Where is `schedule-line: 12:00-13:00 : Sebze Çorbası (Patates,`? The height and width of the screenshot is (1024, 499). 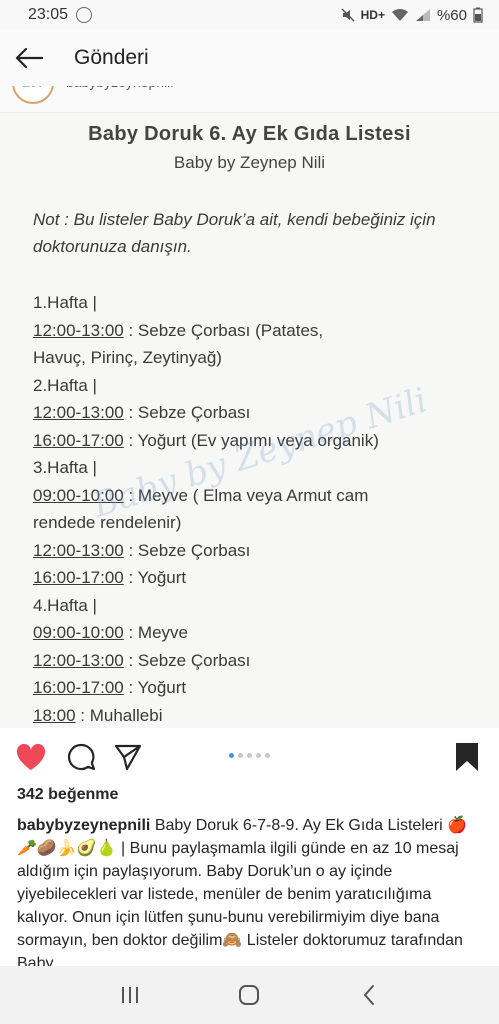 schedule-line: 12:00-13:00 : Sebze Çorbası (Patates, is located at coordinates (258, 331).